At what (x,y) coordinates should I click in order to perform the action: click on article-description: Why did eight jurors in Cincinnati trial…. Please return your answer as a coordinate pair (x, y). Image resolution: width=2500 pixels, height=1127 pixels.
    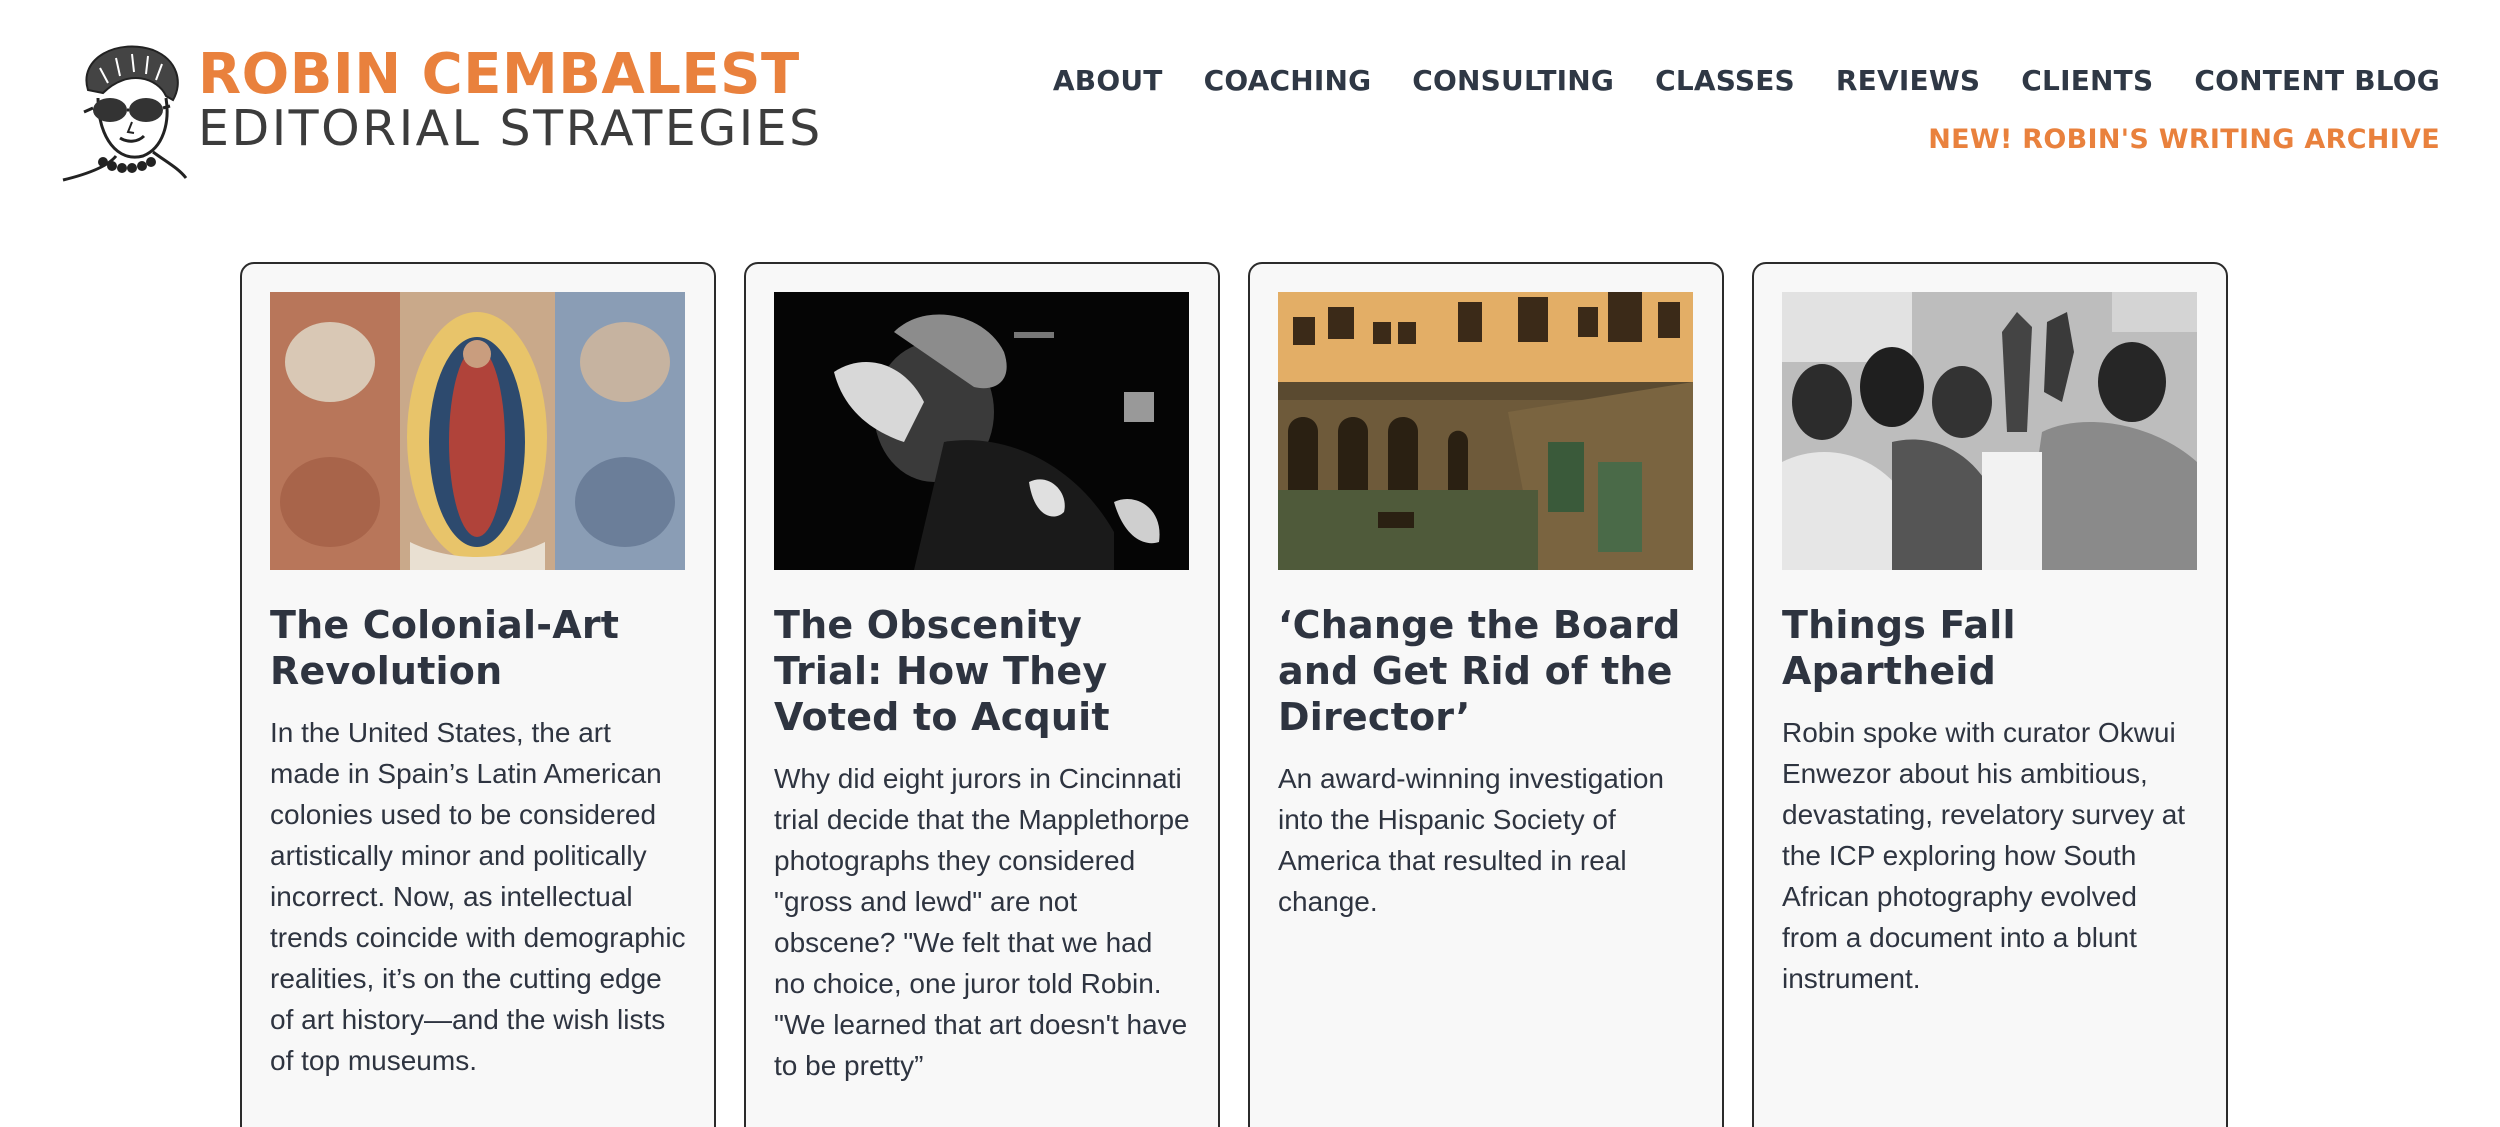
    Looking at the image, I should click on (982, 922).